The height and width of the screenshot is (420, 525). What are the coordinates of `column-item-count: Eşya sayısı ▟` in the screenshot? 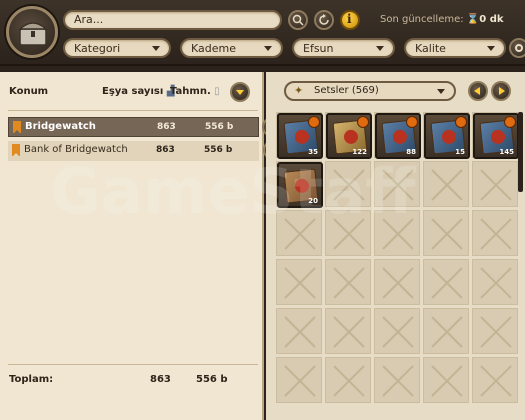 It's located at (138, 91).